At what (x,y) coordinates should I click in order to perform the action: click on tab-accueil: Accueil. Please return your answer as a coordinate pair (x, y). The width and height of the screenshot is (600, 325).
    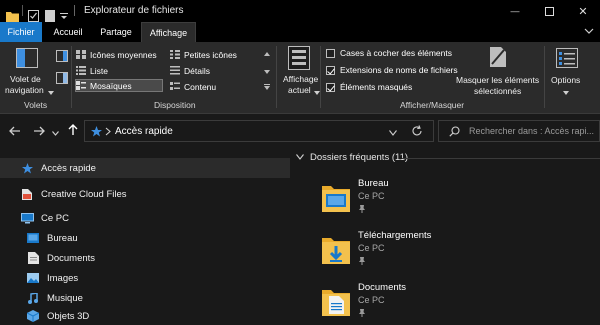
    Looking at the image, I should click on (68, 32).